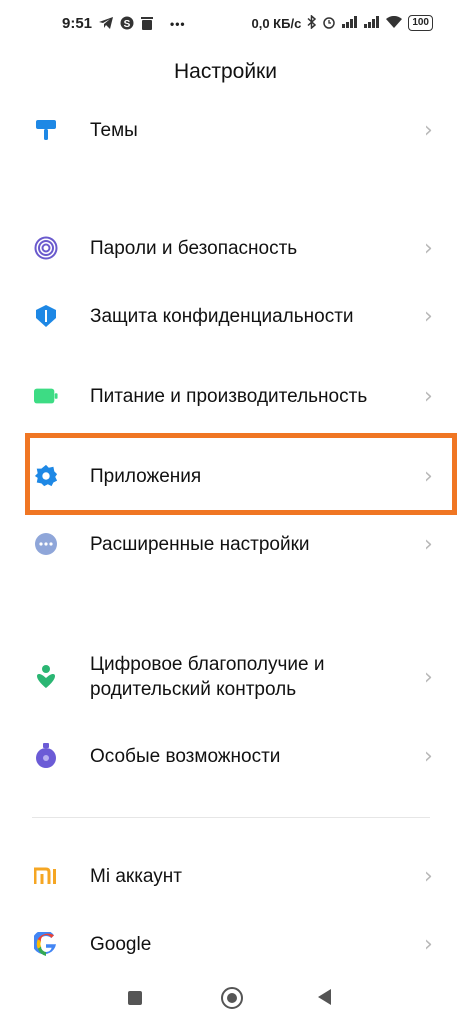 The height and width of the screenshot is (1024, 461). I want to click on settings-item-privacy: Защита конфиденциальности ›, so click(230, 316).